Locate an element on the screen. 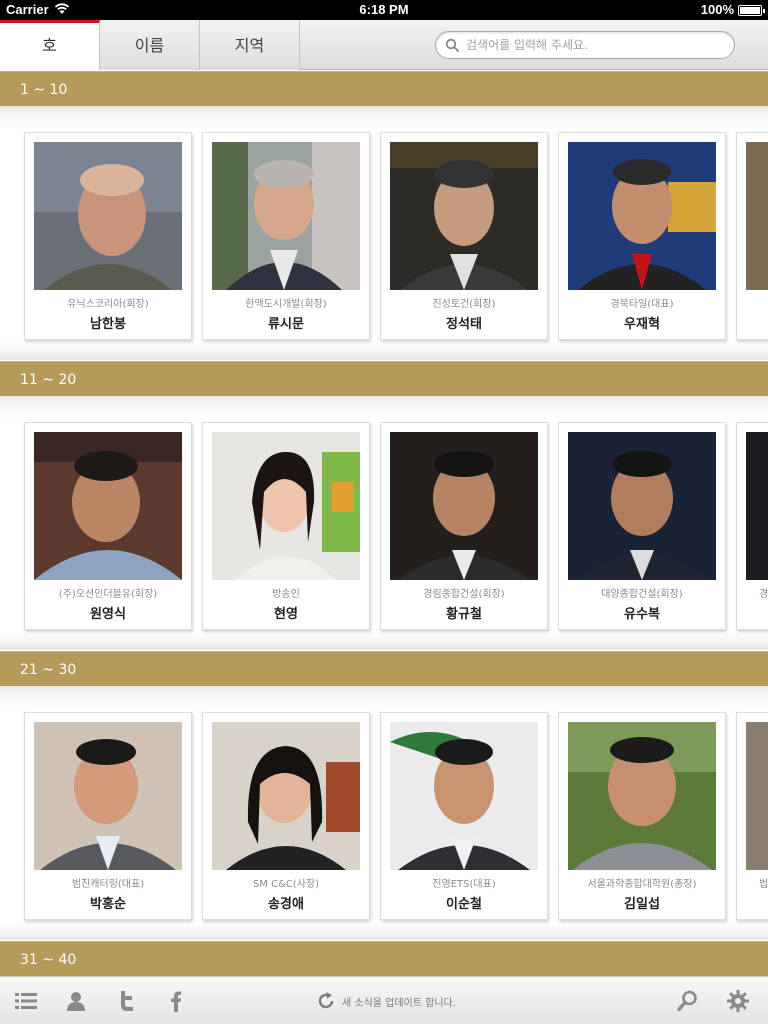 The width and height of the screenshot is (768, 1024). section-header: 31 ~ 40 is located at coordinates (384, 959).